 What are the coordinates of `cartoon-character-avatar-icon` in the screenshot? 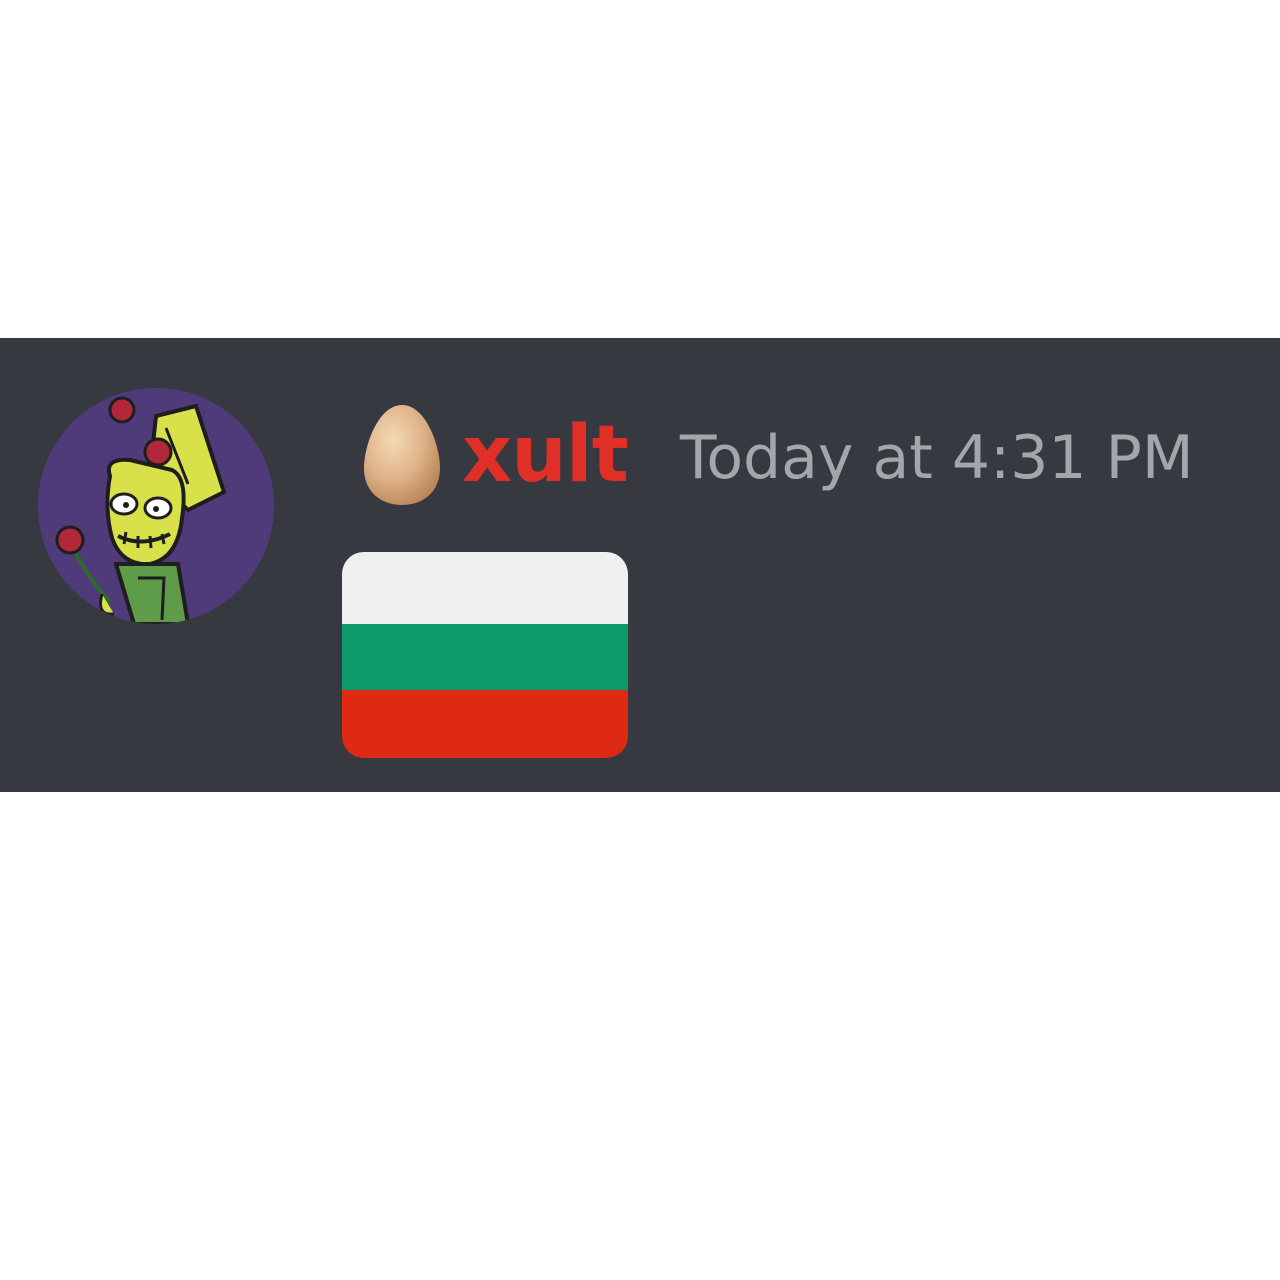 It's located at (156, 506).